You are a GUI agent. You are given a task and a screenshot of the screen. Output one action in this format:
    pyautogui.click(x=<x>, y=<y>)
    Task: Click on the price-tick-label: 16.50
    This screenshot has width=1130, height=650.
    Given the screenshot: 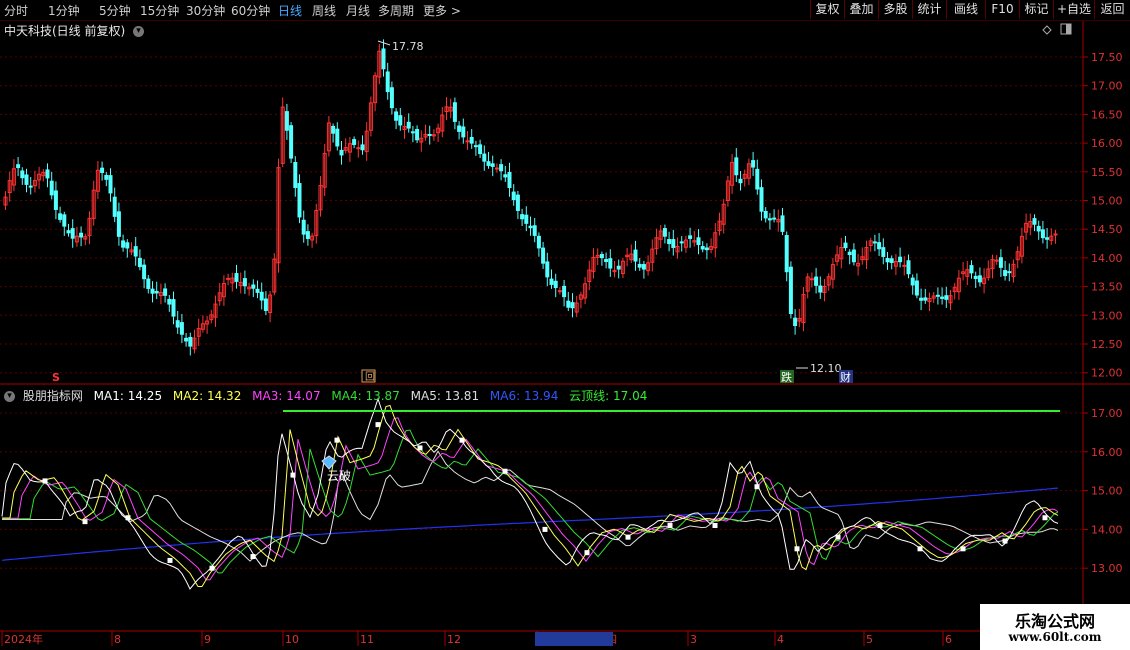 What is the action you would take?
    pyautogui.click(x=1107, y=114)
    